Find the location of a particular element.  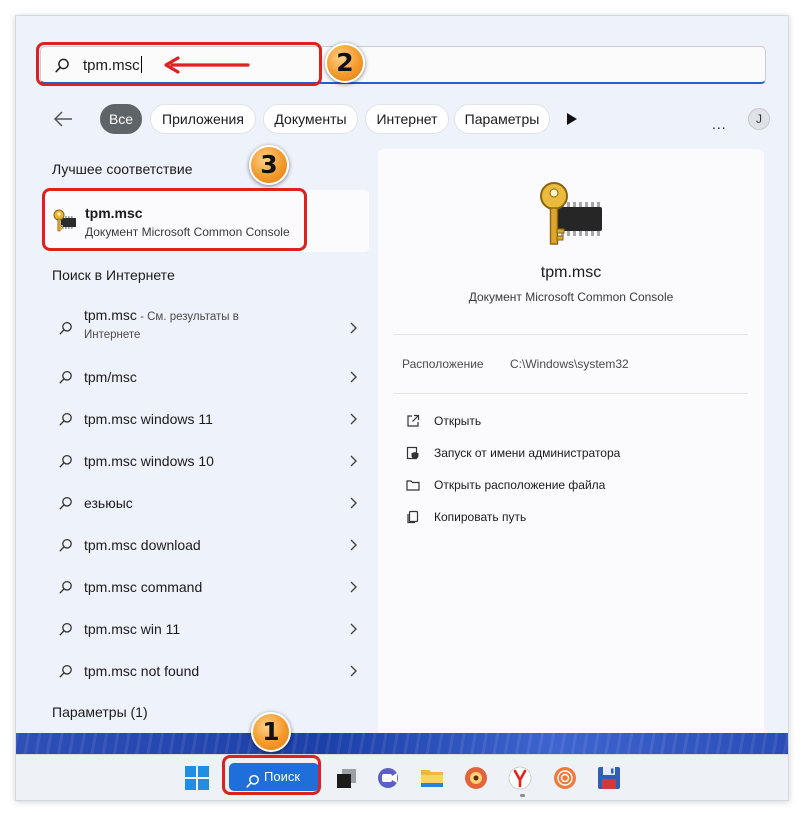

floppy-save-icon is located at coordinates (609, 778).